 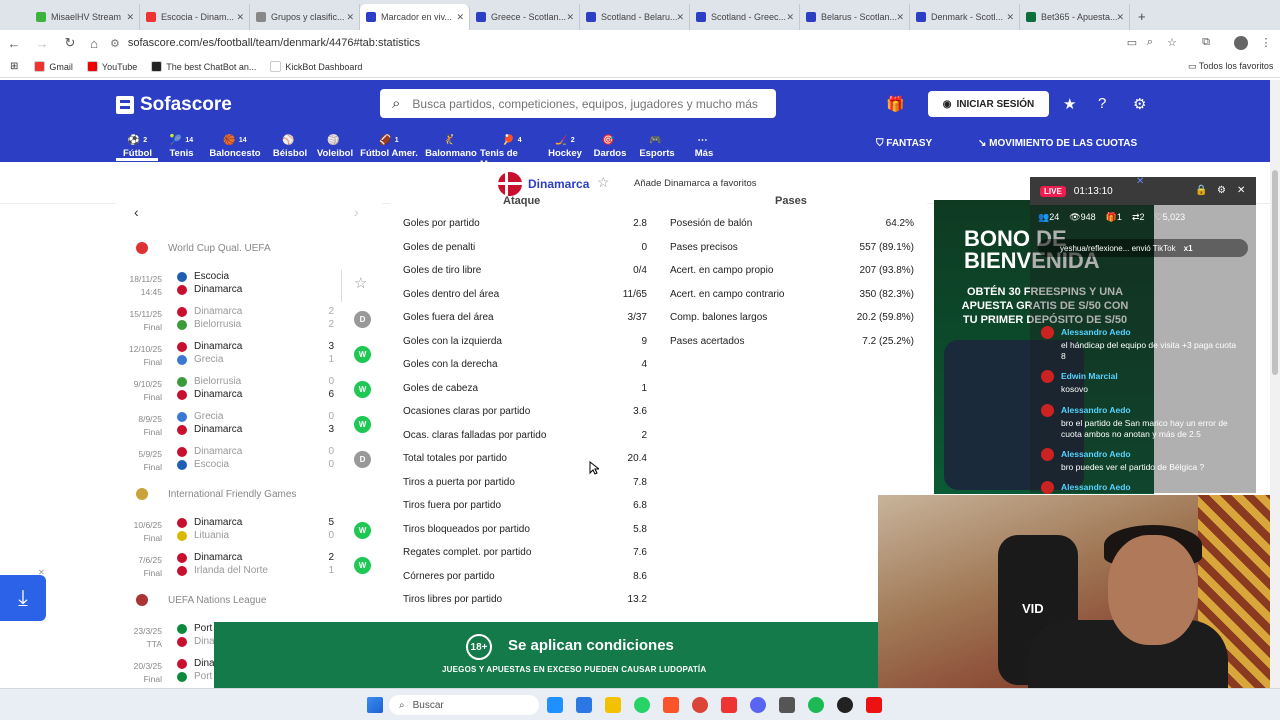 What do you see at coordinates (249, 356) in the screenshot?
I see `match-row: 12/10/25 Final Dinamarca 3 Grecia 1 W` at bounding box center [249, 356].